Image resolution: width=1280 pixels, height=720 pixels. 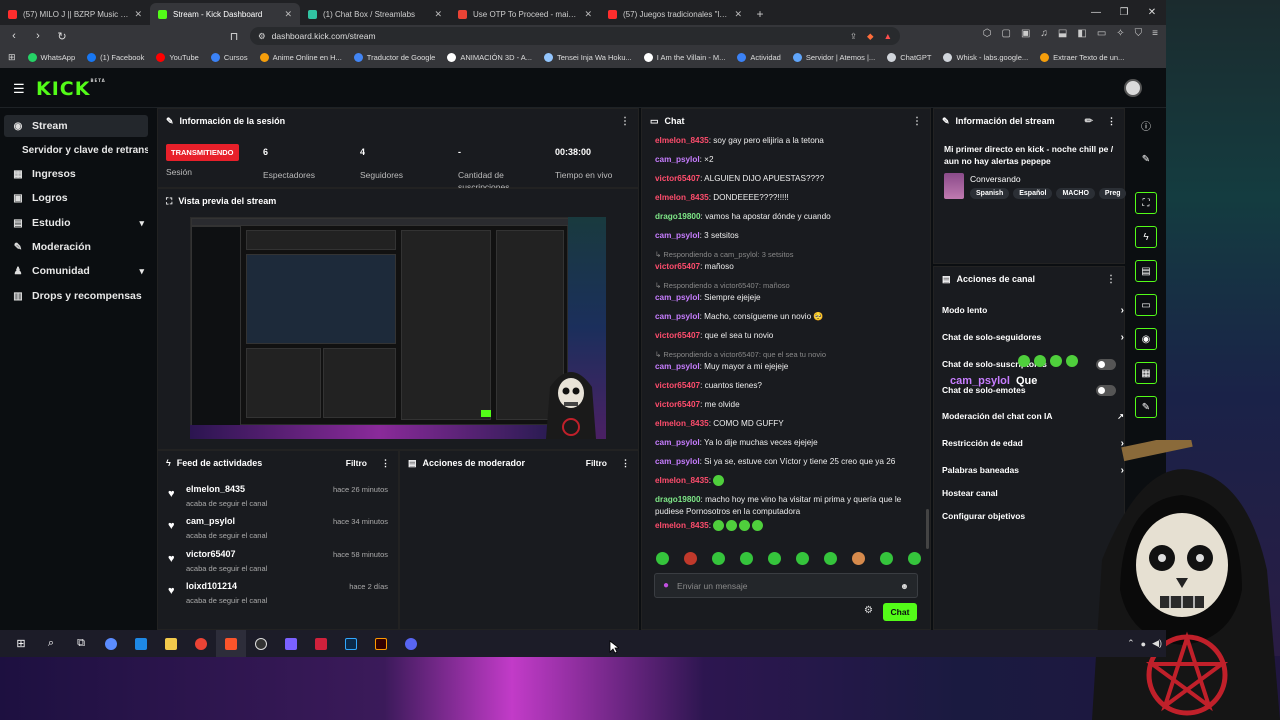 What do you see at coordinates (234, 36) in the screenshot?
I see `bookmark-icon: ⊓` at bounding box center [234, 36].